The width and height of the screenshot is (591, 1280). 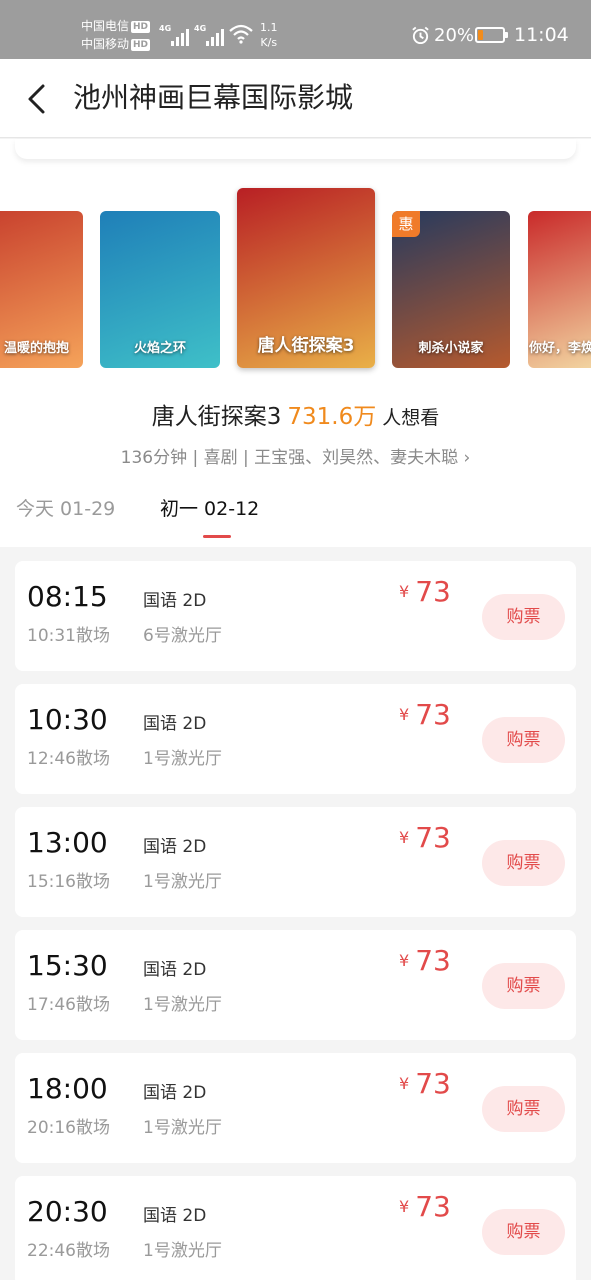 What do you see at coordinates (306, 278) in the screenshot?
I see `movie-poster: 唐人街探案3` at bounding box center [306, 278].